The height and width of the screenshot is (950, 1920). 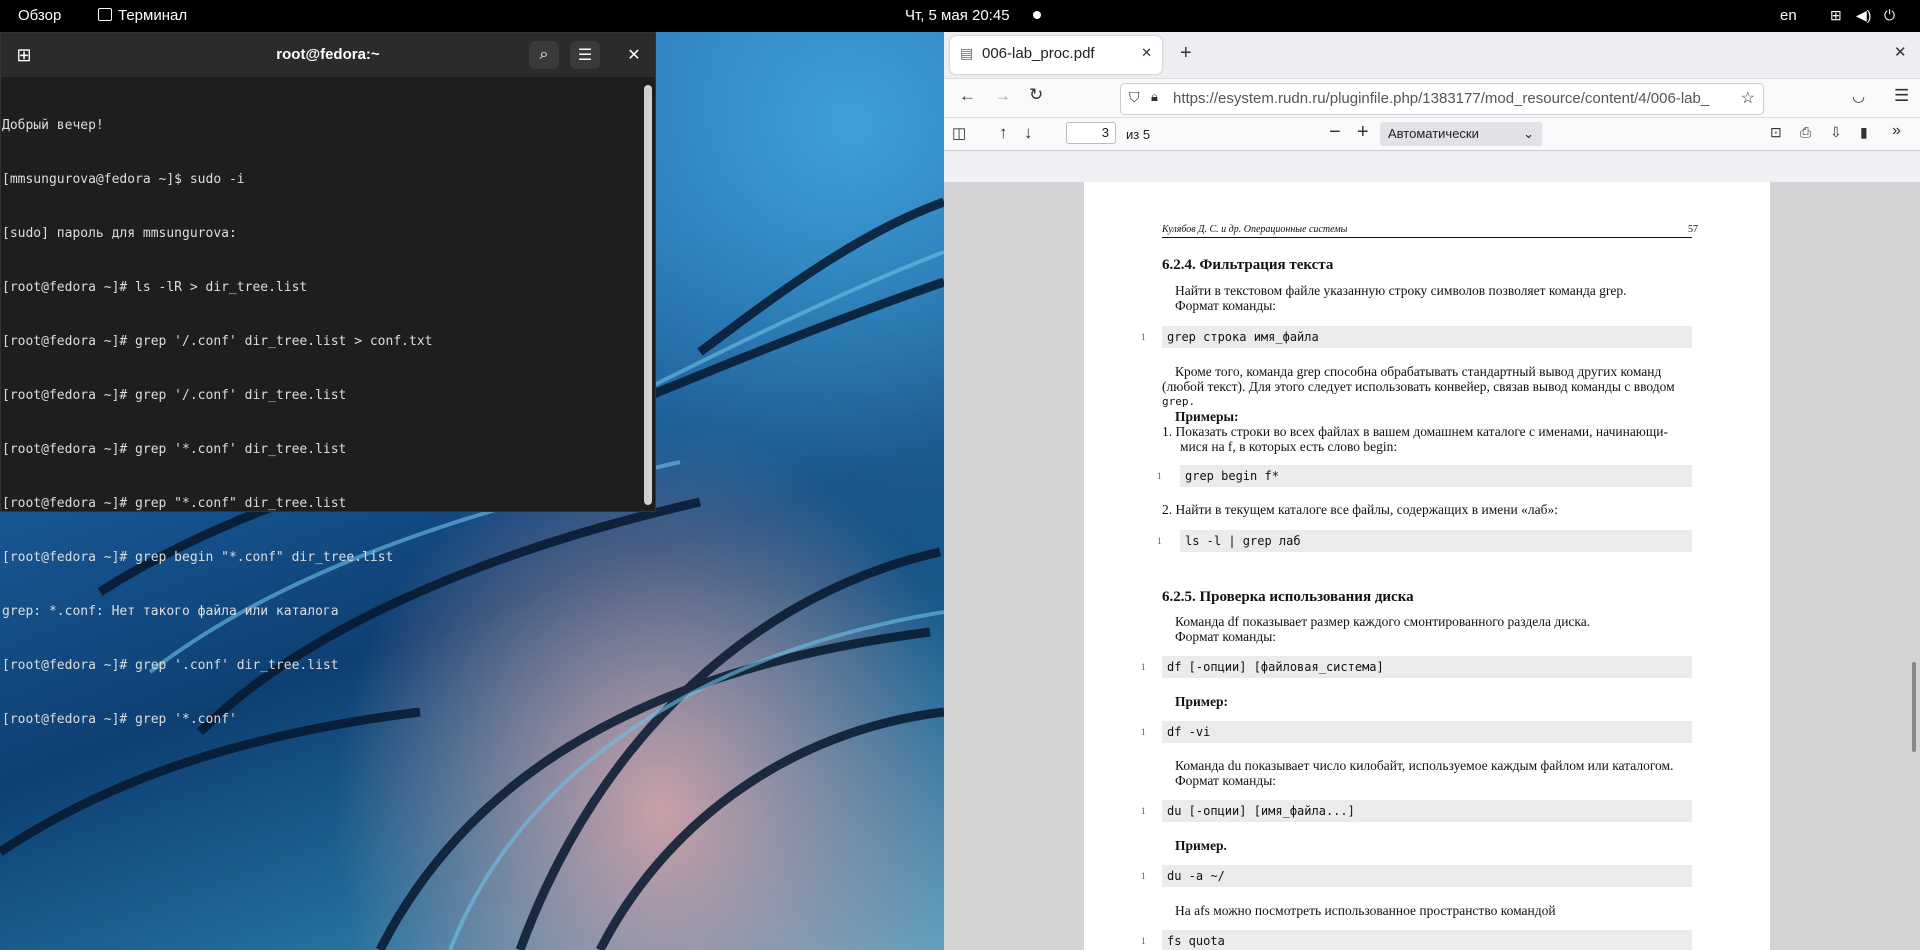 I want to click on code-block: du [-опции] [имя_файла...], so click(x=1427, y=811).